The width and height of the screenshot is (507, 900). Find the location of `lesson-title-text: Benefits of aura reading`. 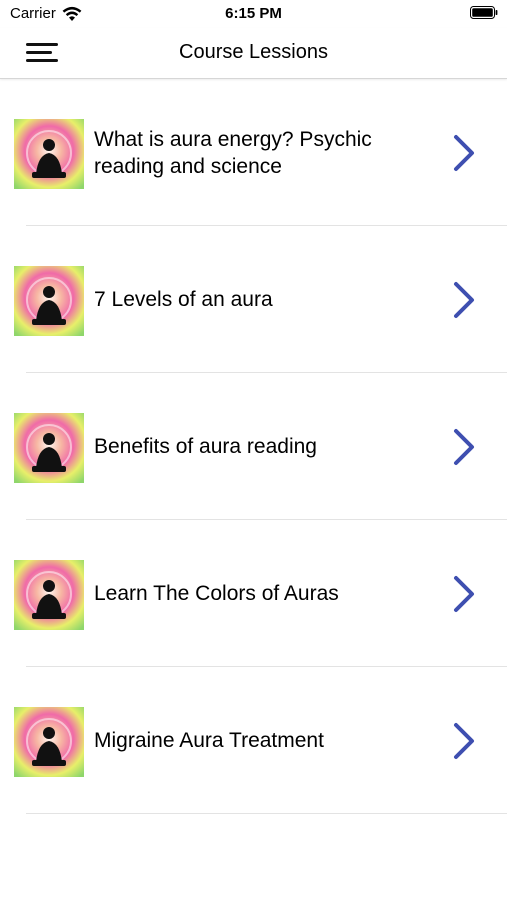

lesson-title-text: Benefits of aura reading is located at coordinates (205, 446).